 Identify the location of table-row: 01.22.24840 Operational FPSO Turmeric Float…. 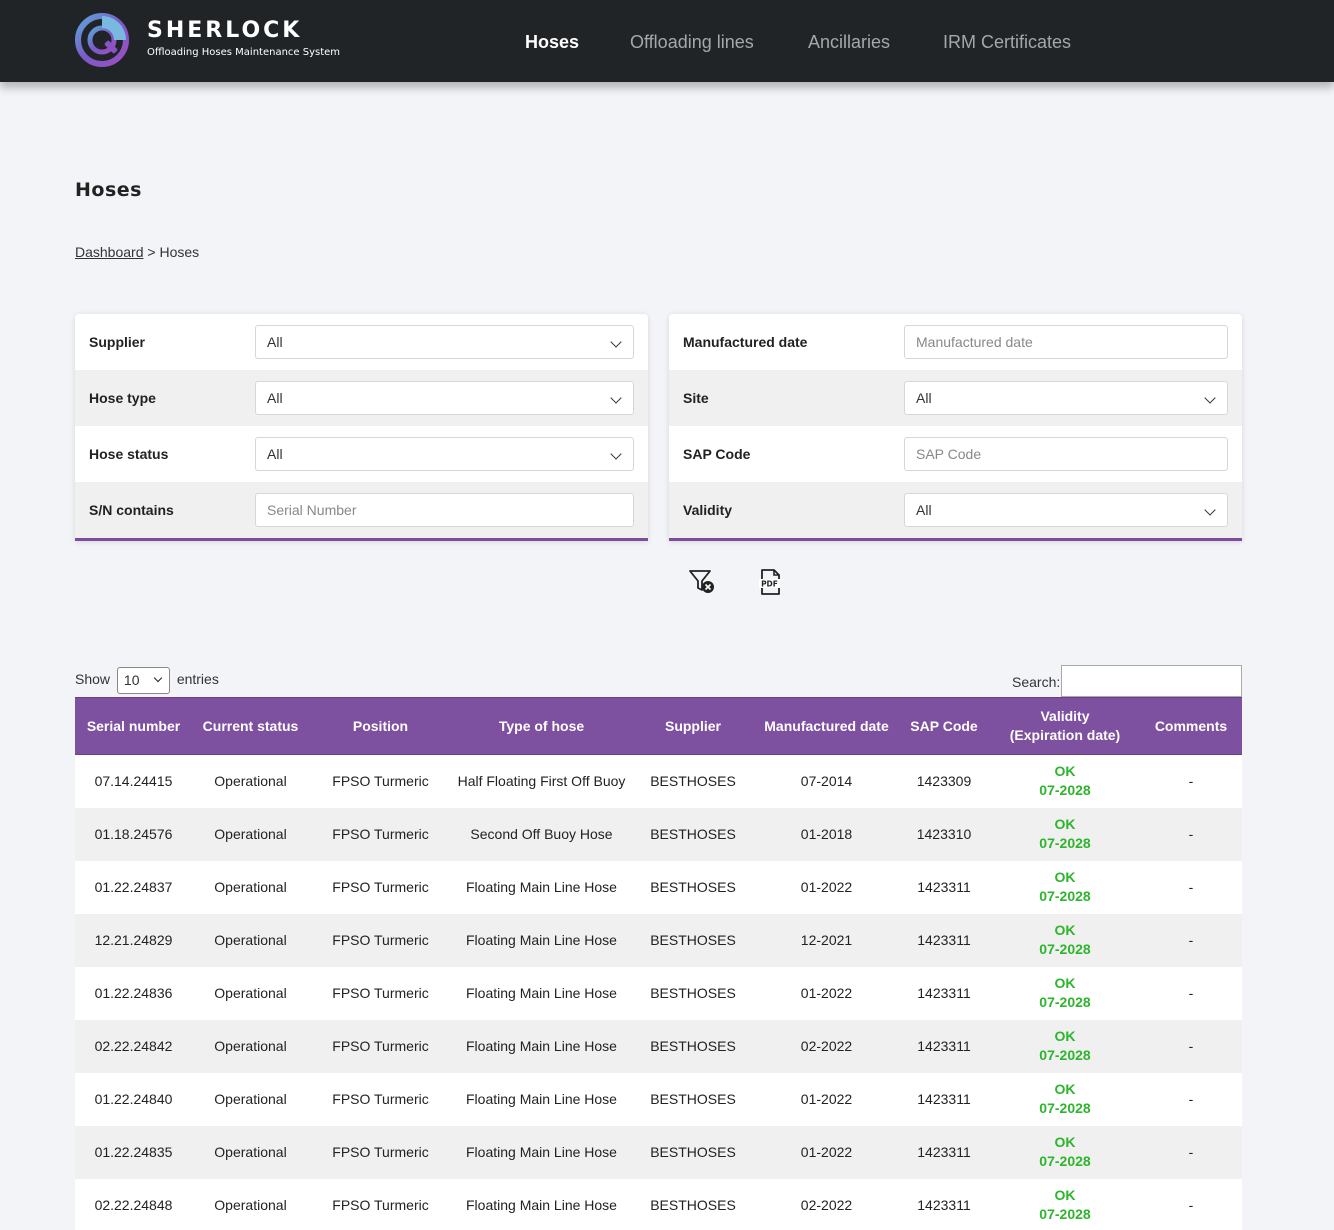
(658, 1099).